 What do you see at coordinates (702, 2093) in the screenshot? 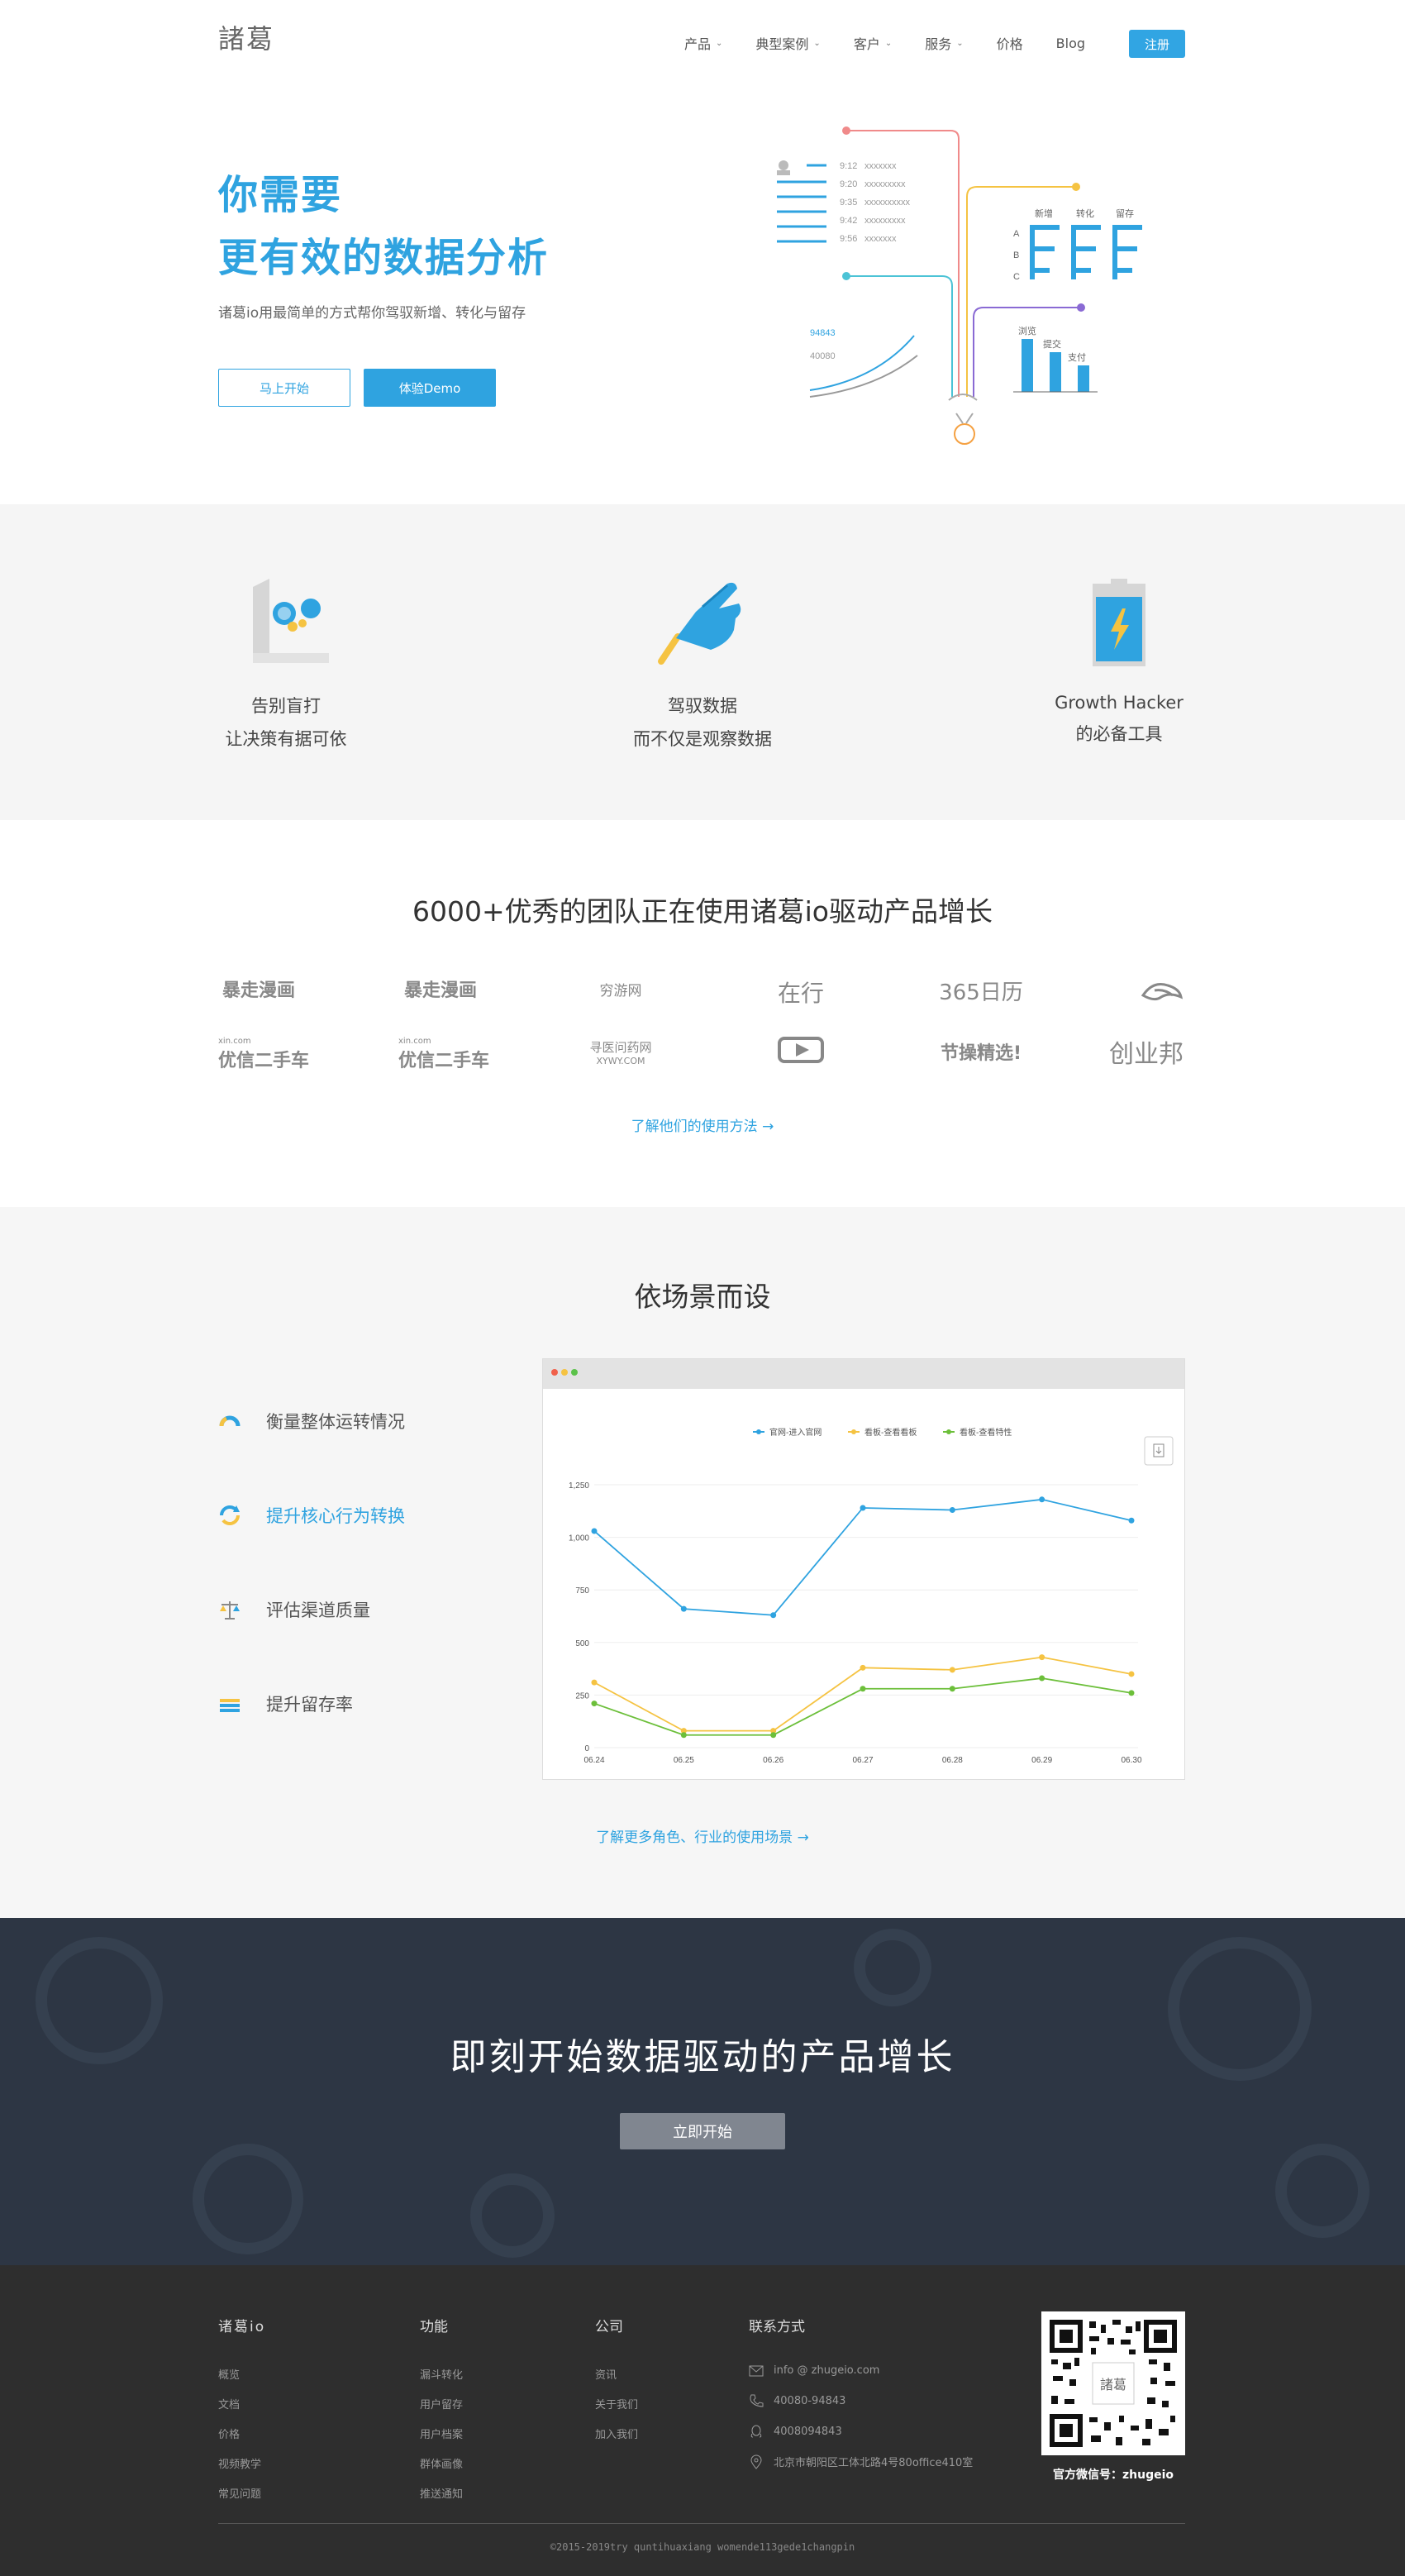
I see `cta-background-pattern` at bounding box center [702, 2093].